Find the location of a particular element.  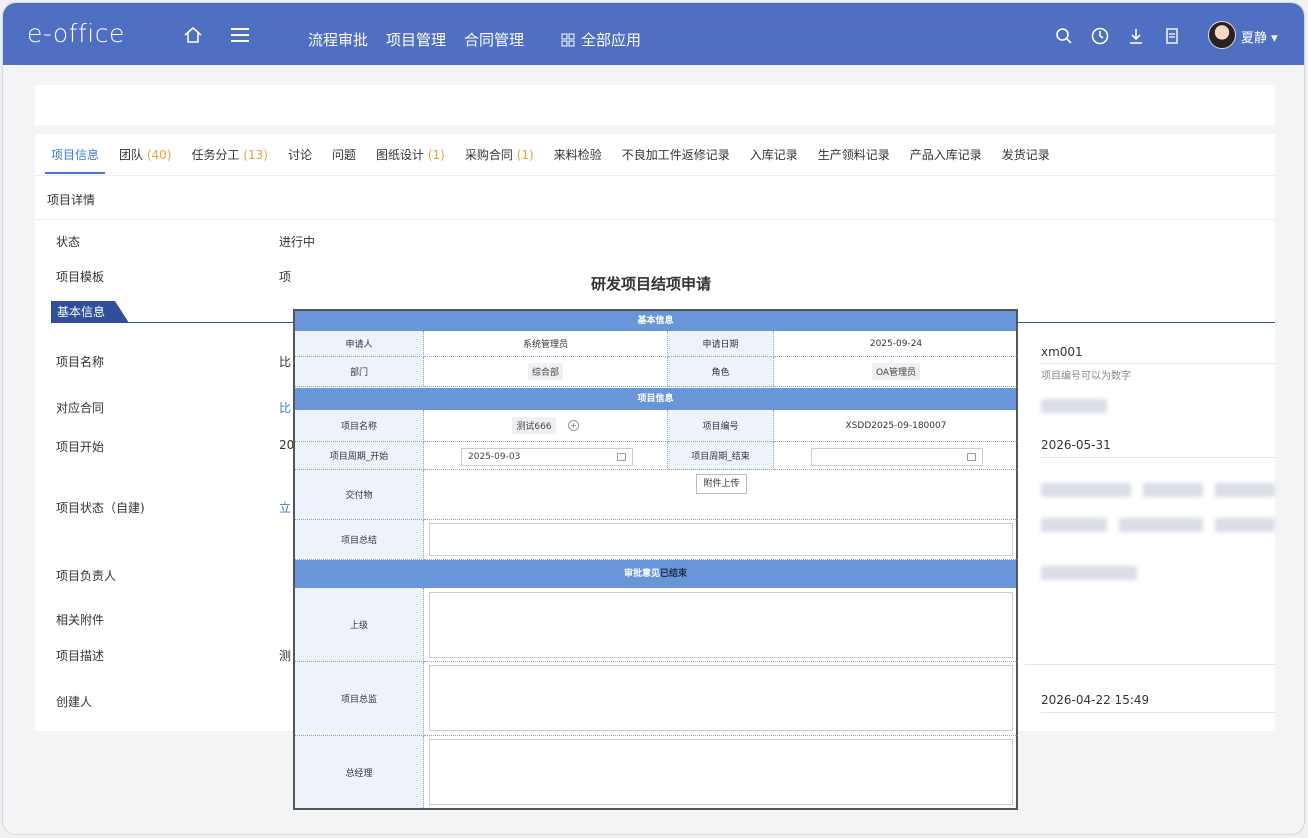

template-value: 项 is located at coordinates (285, 277).